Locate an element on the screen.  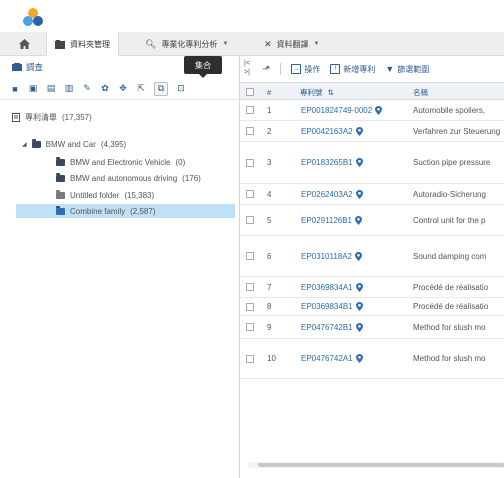
patent-number-text: EP0476742A1 is located at coordinates (327, 358).